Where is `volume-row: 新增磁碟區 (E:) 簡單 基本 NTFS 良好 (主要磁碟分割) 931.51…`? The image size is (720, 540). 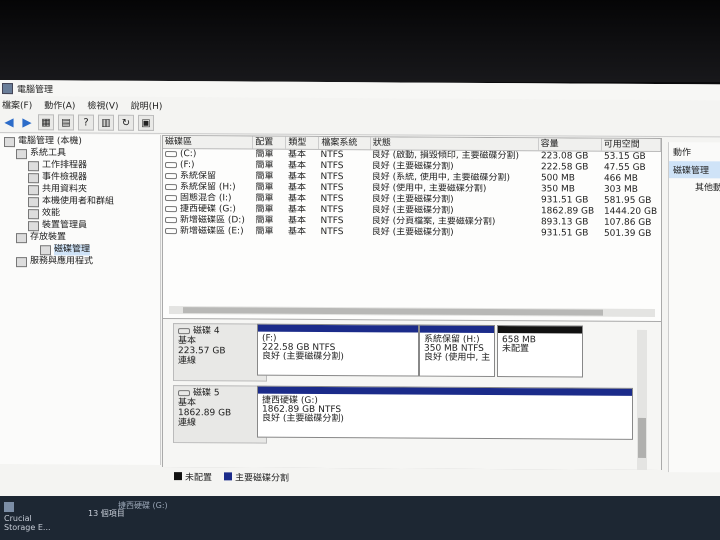
volume-row: 新增磁碟區 (E:) 簡單 基本 NTFS 良好 (主要磁碟分割) 931.51… is located at coordinates (412, 233).